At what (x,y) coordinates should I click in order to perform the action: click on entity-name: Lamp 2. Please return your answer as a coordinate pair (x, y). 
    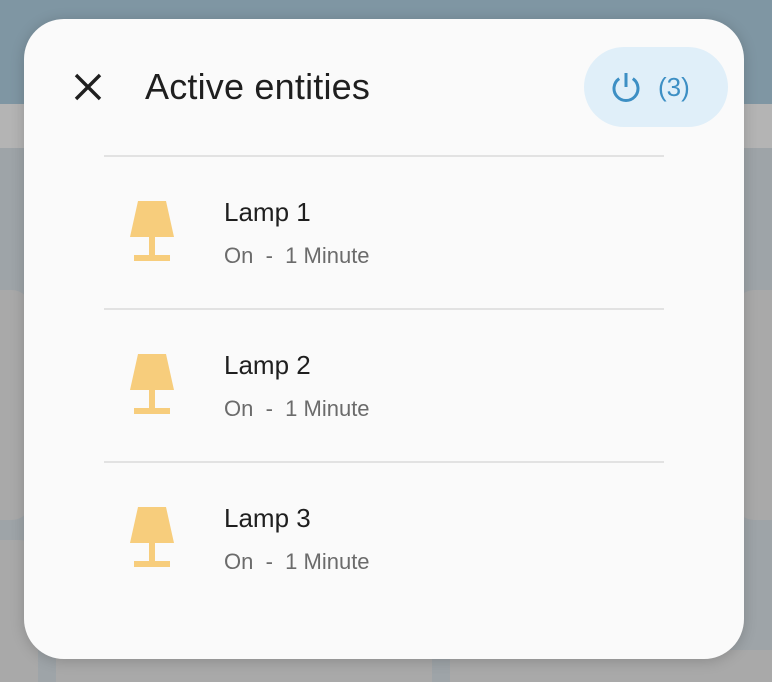
    Looking at the image, I should click on (267, 365).